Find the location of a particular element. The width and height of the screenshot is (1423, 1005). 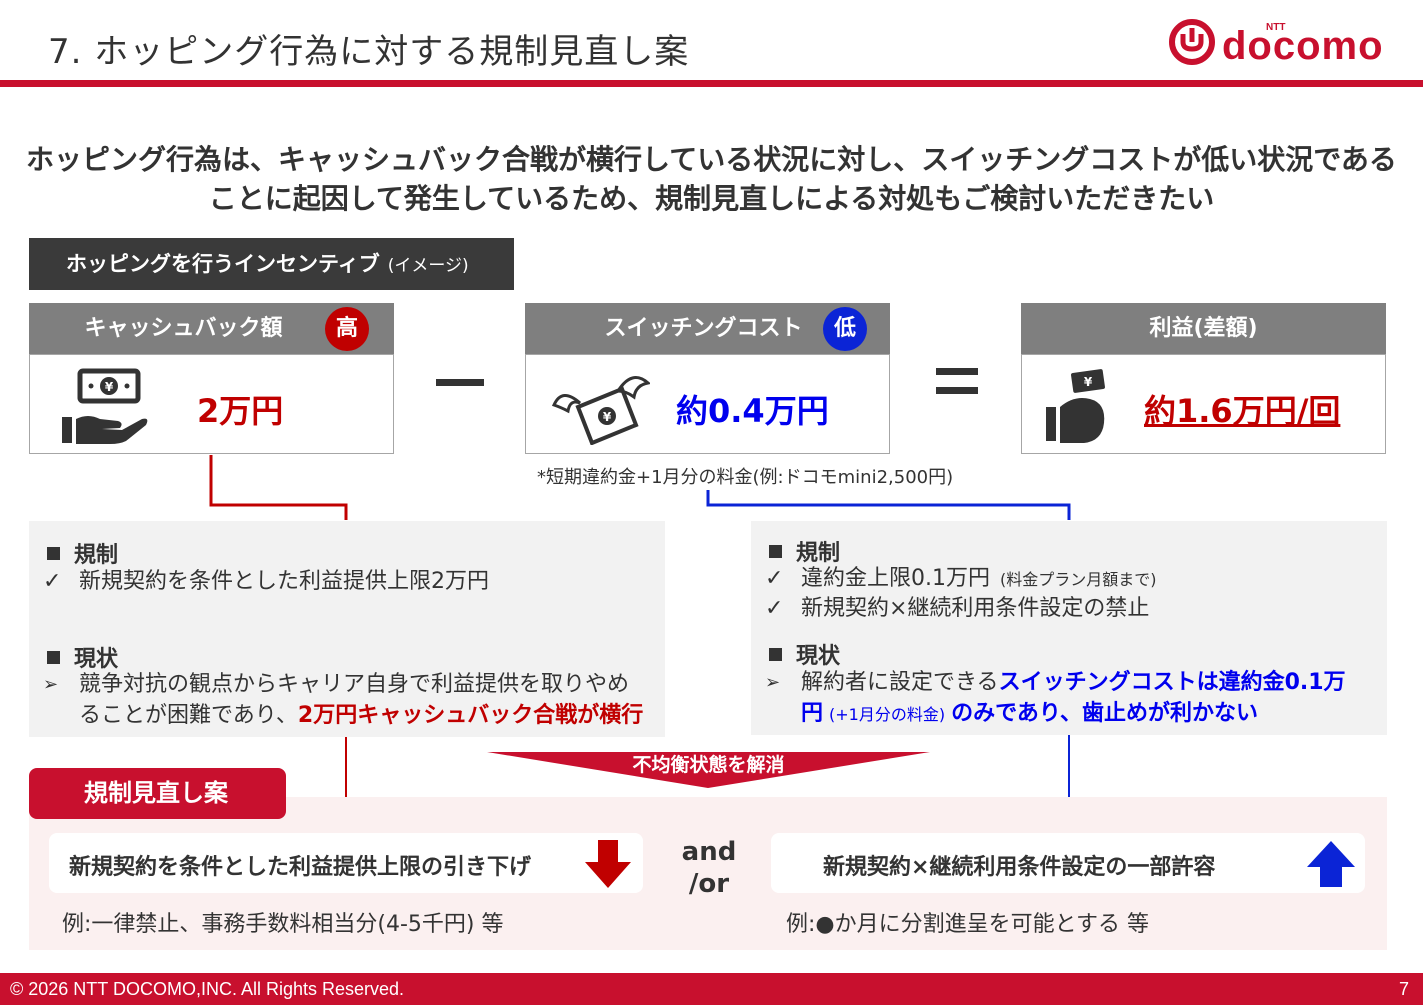

right-status-highlight-1: スイッチングコストは違約金0.1万 is located at coordinates (1172, 682).